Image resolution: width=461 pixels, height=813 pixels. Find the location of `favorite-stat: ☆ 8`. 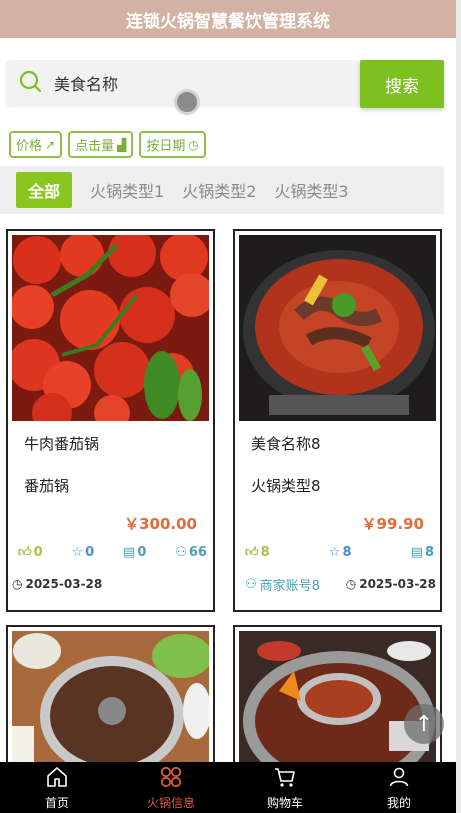

favorite-stat: ☆ 8 is located at coordinates (340, 552).